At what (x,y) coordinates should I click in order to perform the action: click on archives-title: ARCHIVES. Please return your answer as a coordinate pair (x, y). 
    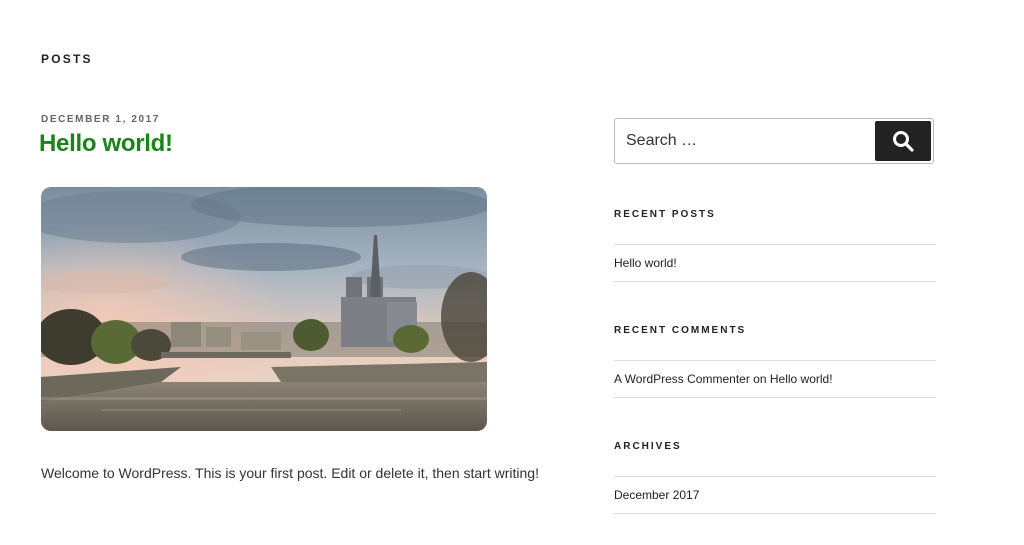
    Looking at the image, I should click on (648, 446).